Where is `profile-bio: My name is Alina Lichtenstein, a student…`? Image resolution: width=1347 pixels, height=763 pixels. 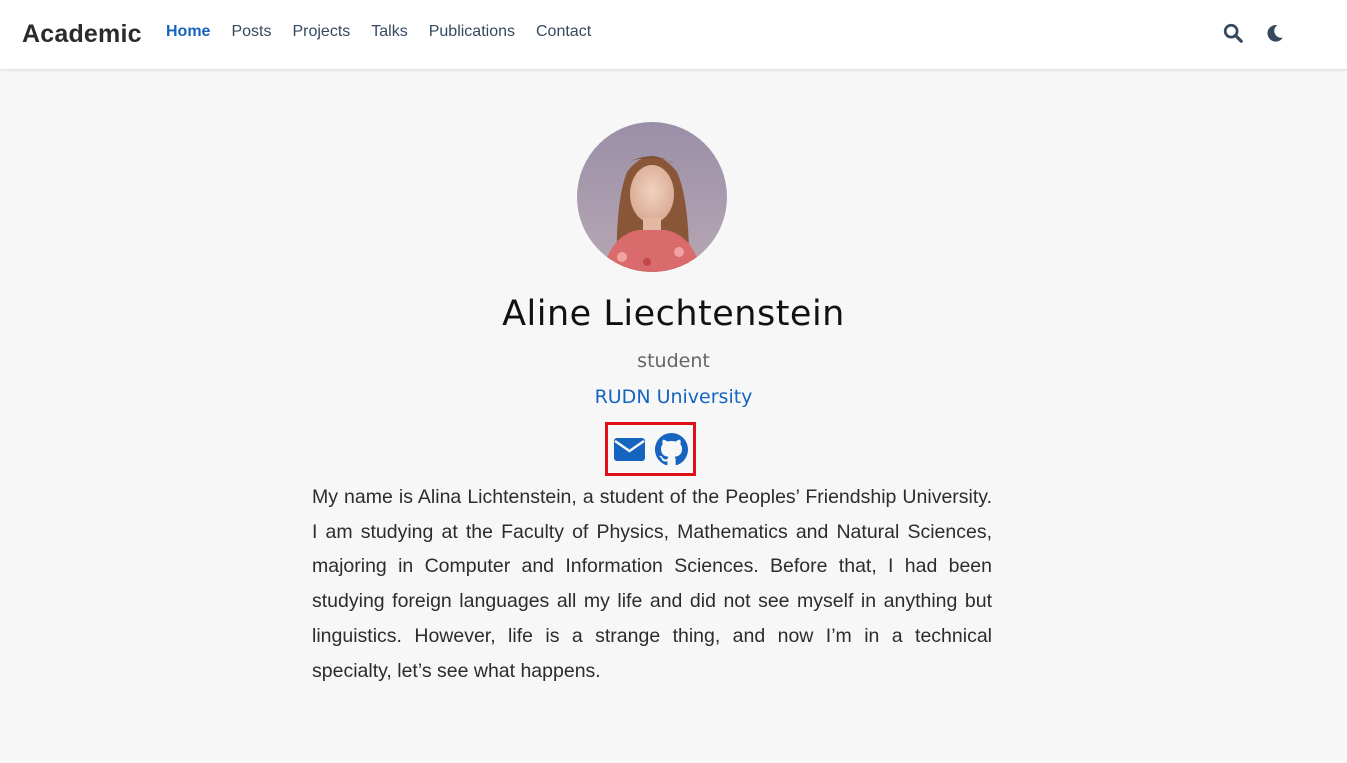
profile-bio: My name is Alina Lichtenstein, a student… is located at coordinates (652, 584).